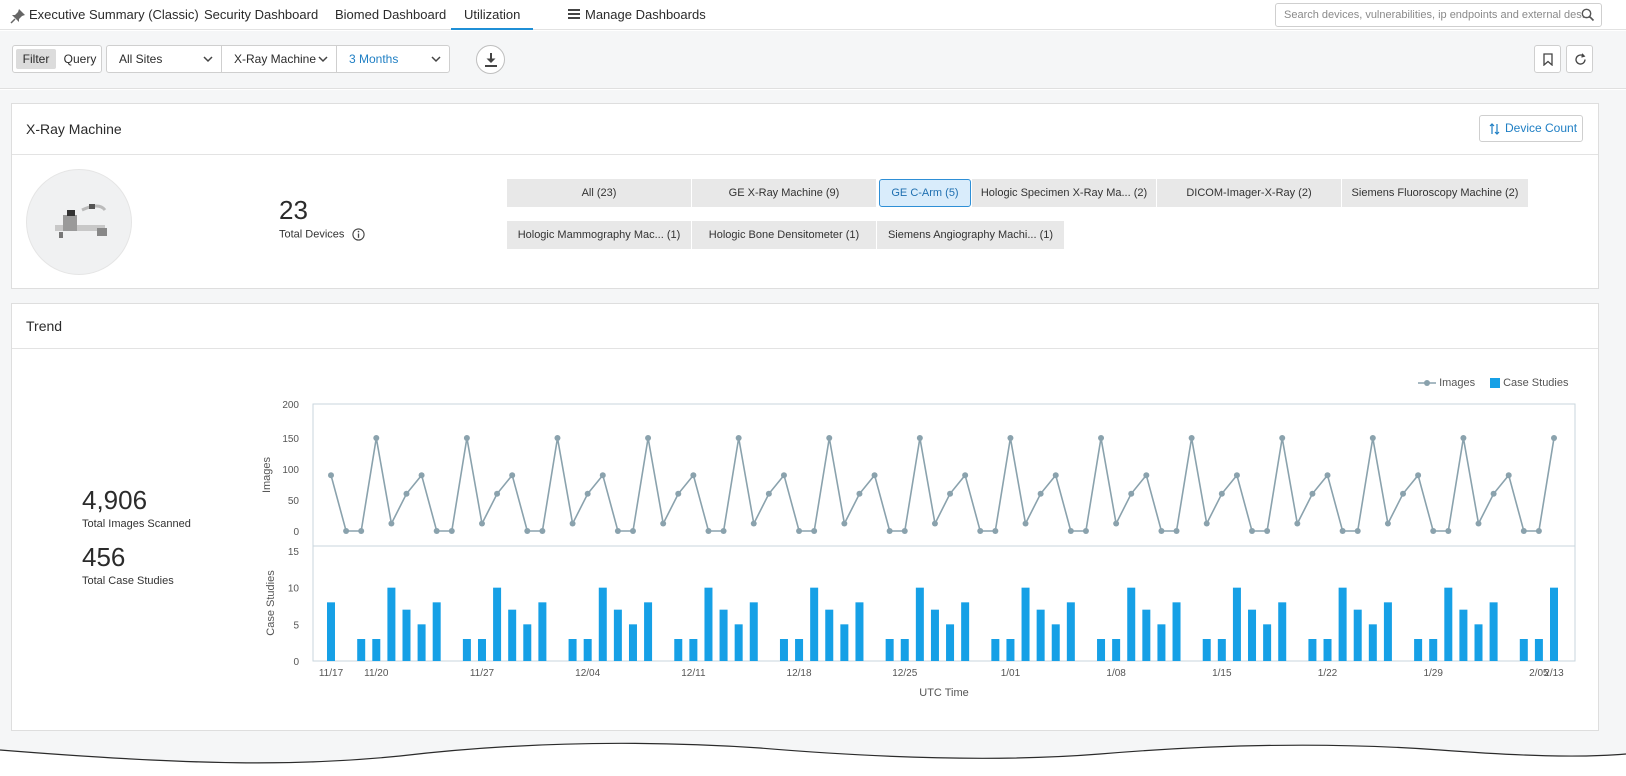 The width and height of the screenshot is (1626, 776). What do you see at coordinates (942, 484) in the screenshot?
I see `images-line` at bounding box center [942, 484].